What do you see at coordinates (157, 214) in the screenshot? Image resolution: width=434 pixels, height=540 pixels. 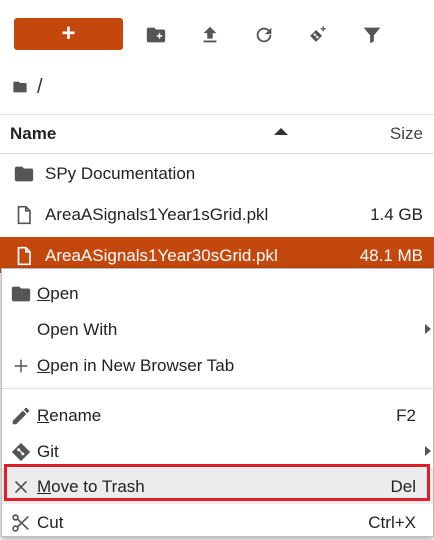 I see `file-name: AreaASignals1Year1sGrid.pkl` at bounding box center [157, 214].